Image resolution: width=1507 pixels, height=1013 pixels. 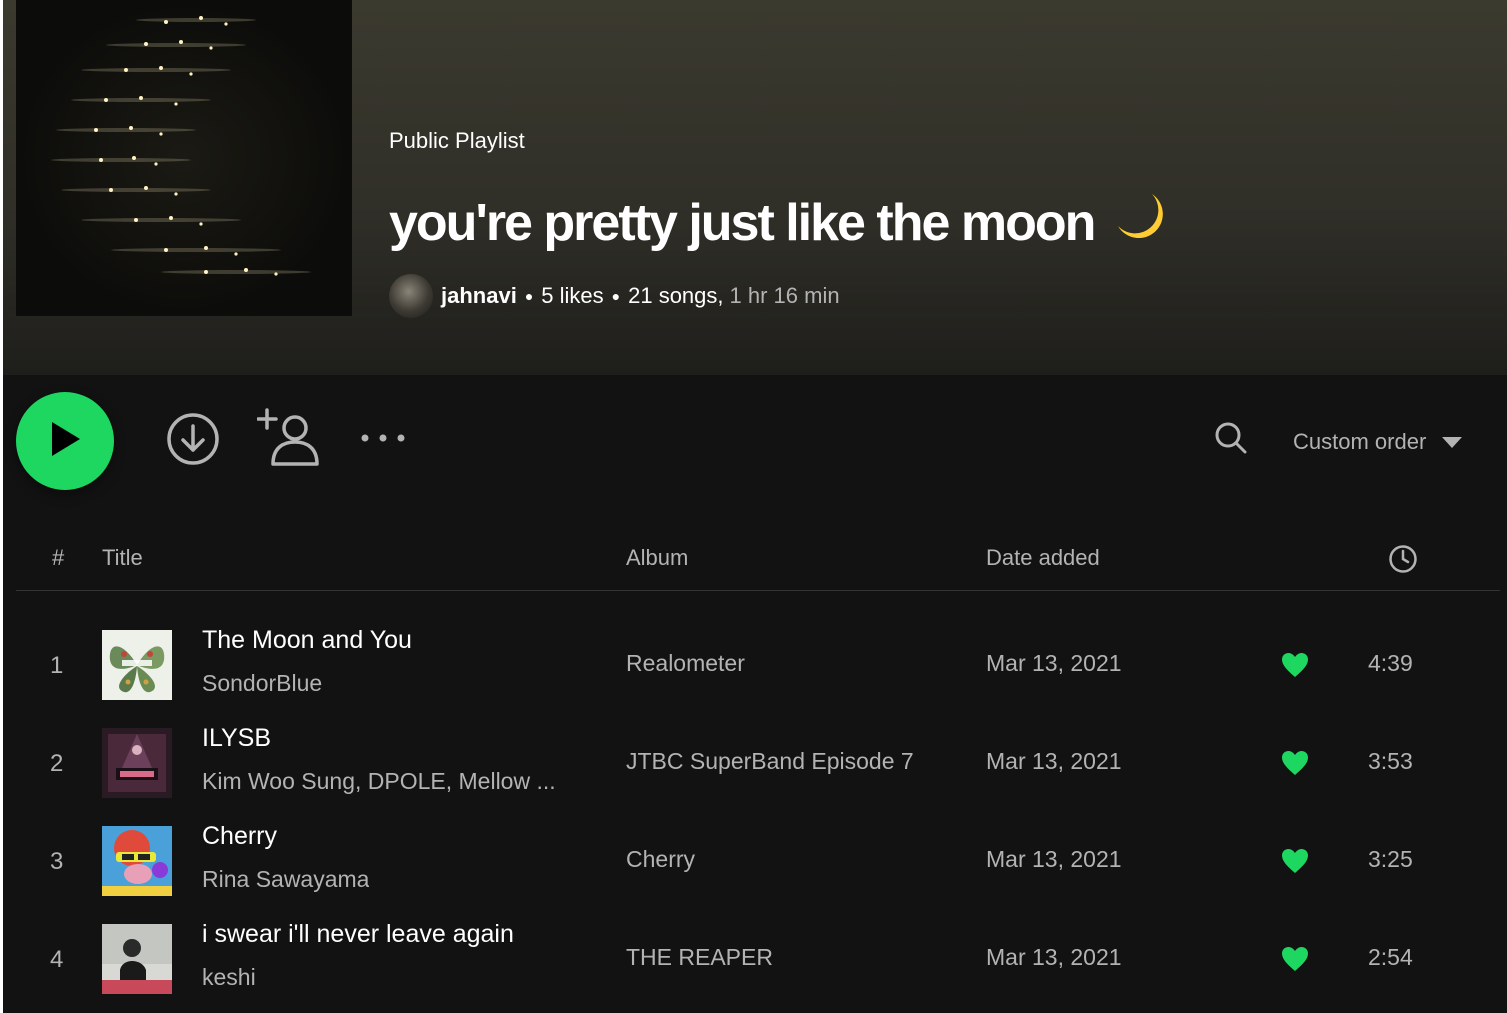 What do you see at coordinates (184, 158) in the screenshot?
I see `playlist-cover` at bounding box center [184, 158].